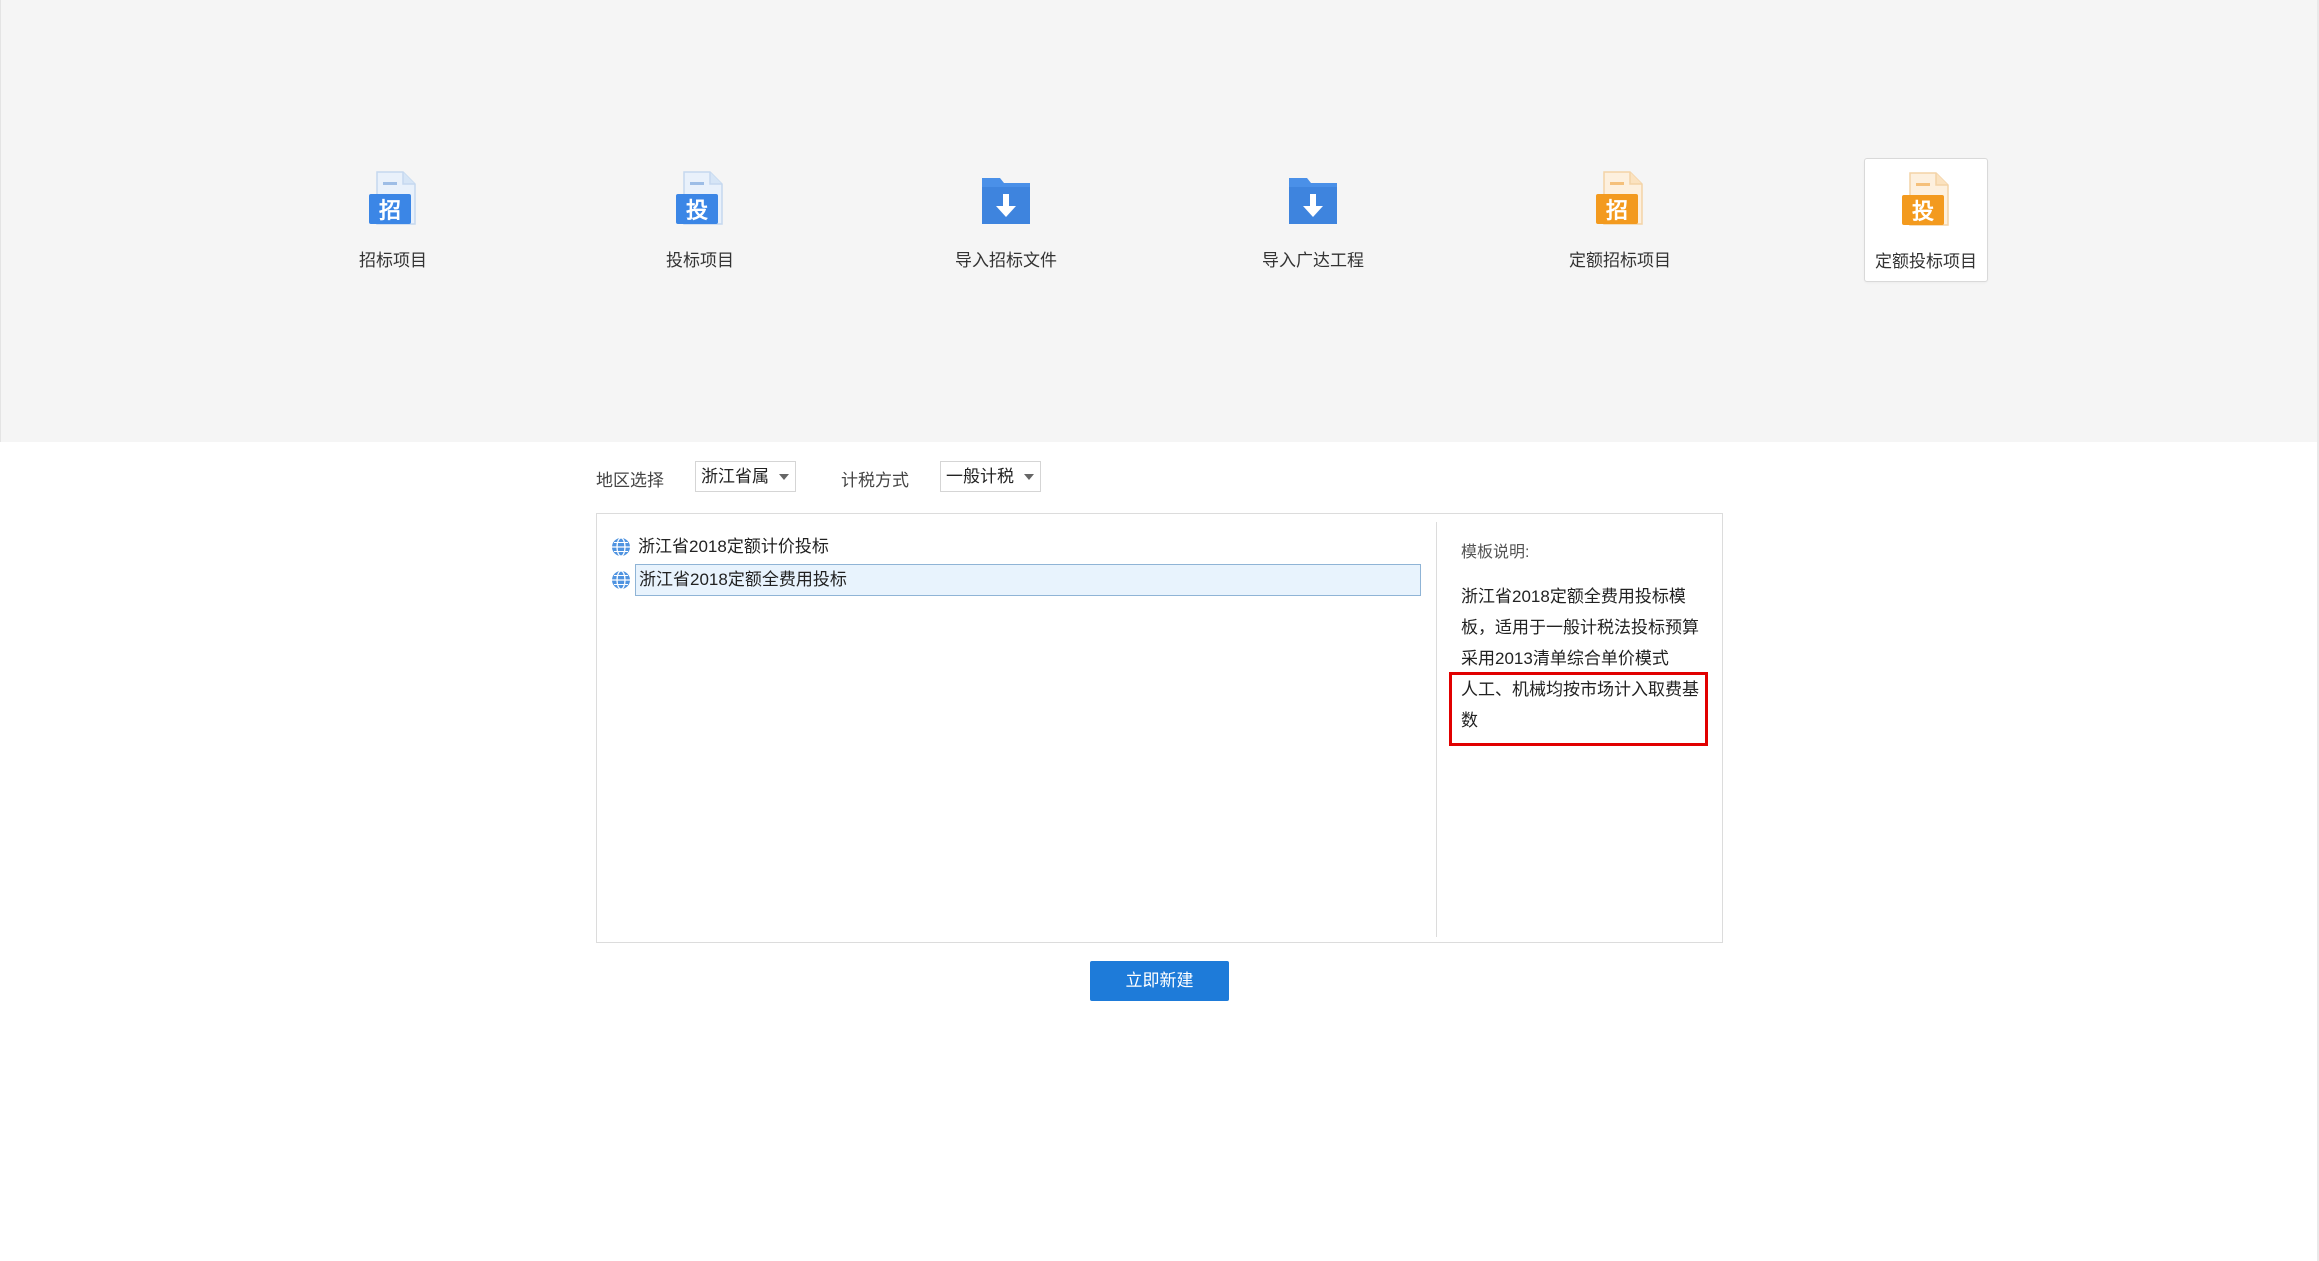 The height and width of the screenshot is (1261, 2319). I want to click on template-item: 浙江省2018定额计价投标, so click(1016, 547).